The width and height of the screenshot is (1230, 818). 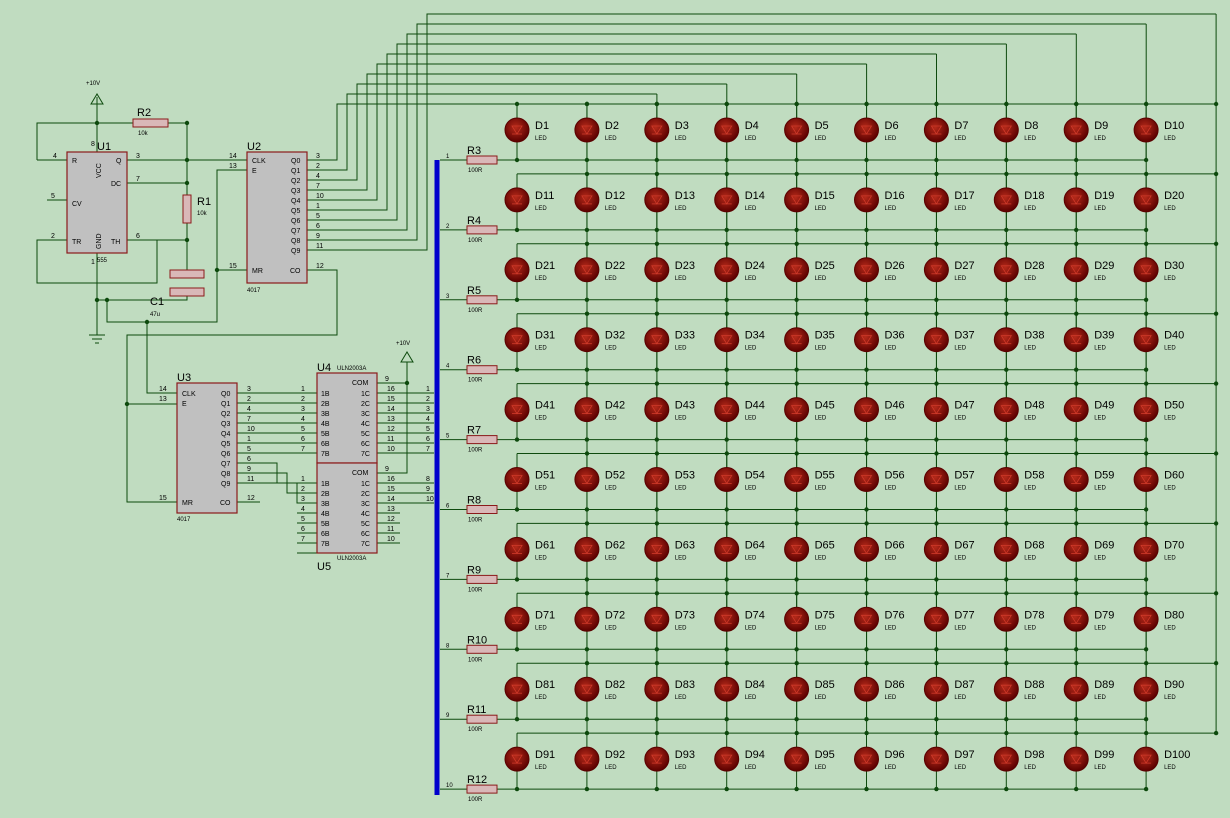 What do you see at coordinates (895, 755) in the screenshot?
I see `led-ref: D96` at bounding box center [895, 755].